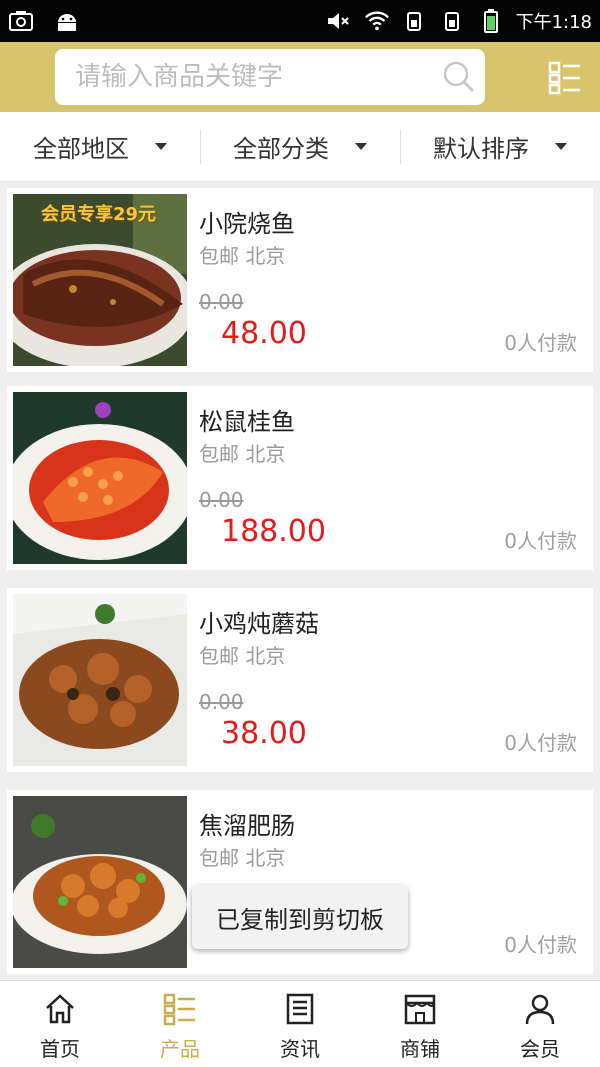  What do you see at coordinates (264, 733) in the screenshot?
I see `product-price: 38.00` at bounding box center [264, 733].